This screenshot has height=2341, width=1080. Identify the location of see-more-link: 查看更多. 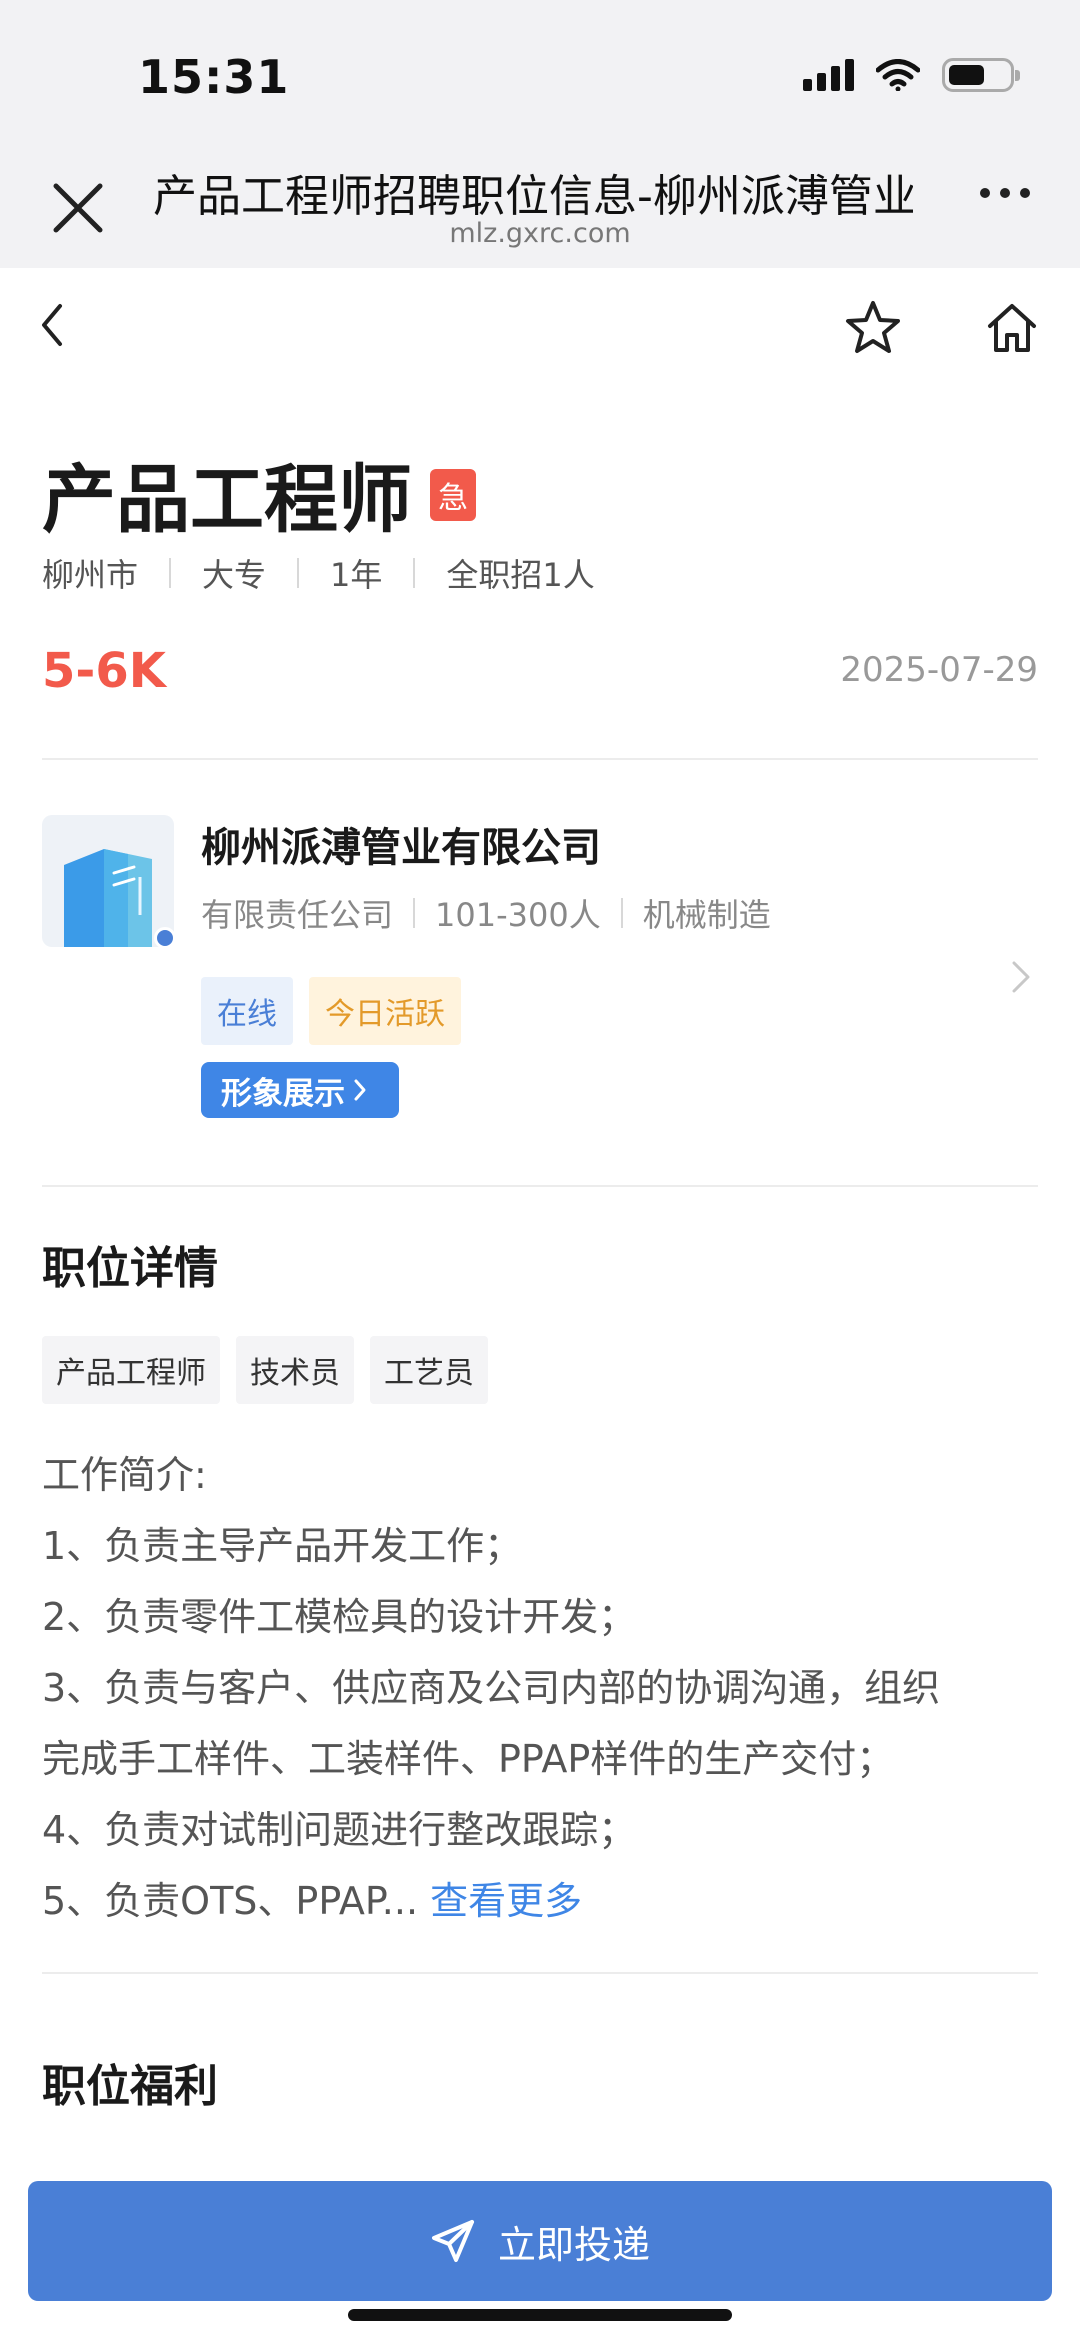
(506, 1901).